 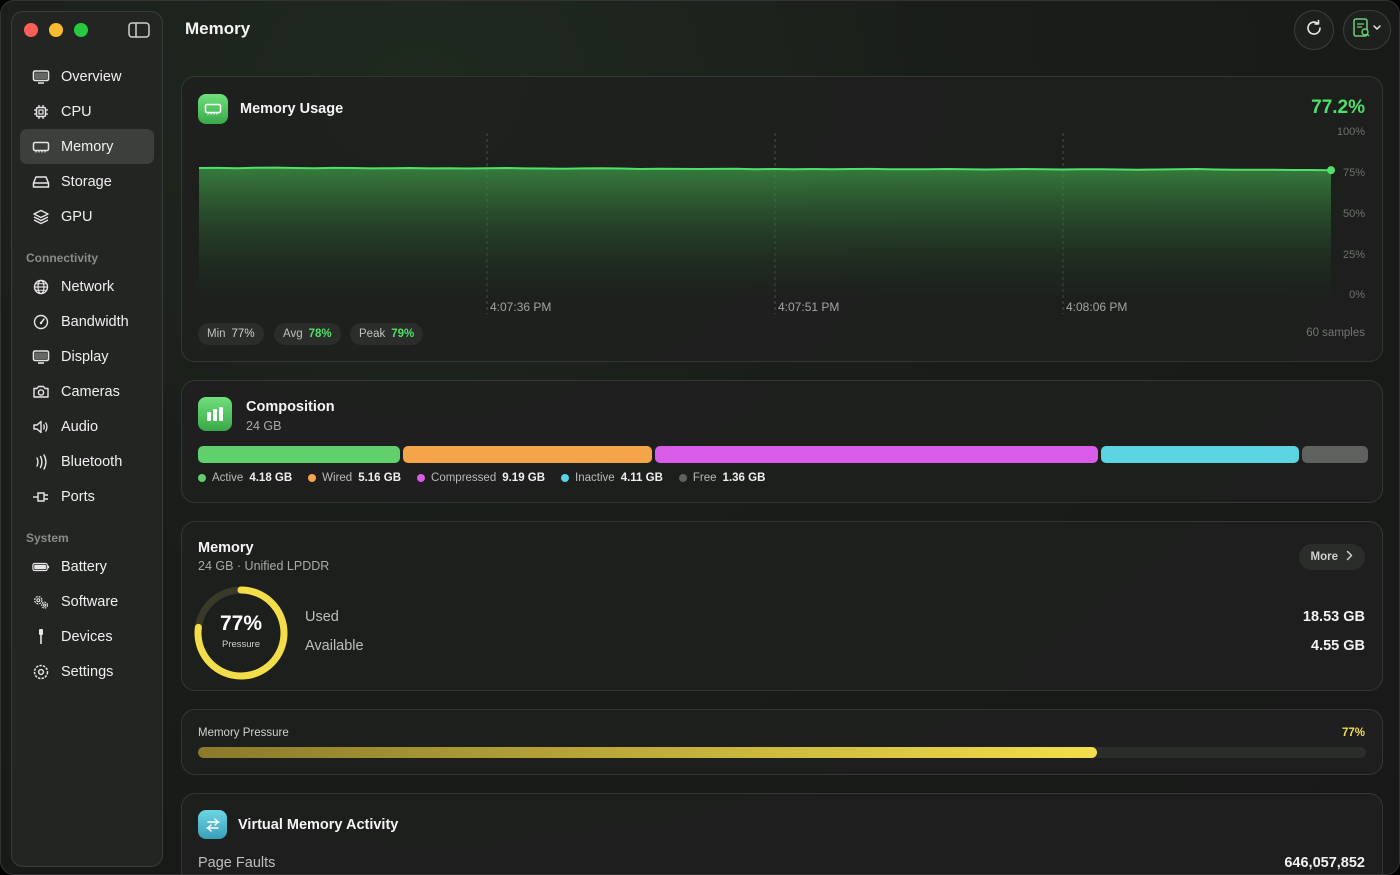 I want to click on usage-area, so click(x=765, y=231).